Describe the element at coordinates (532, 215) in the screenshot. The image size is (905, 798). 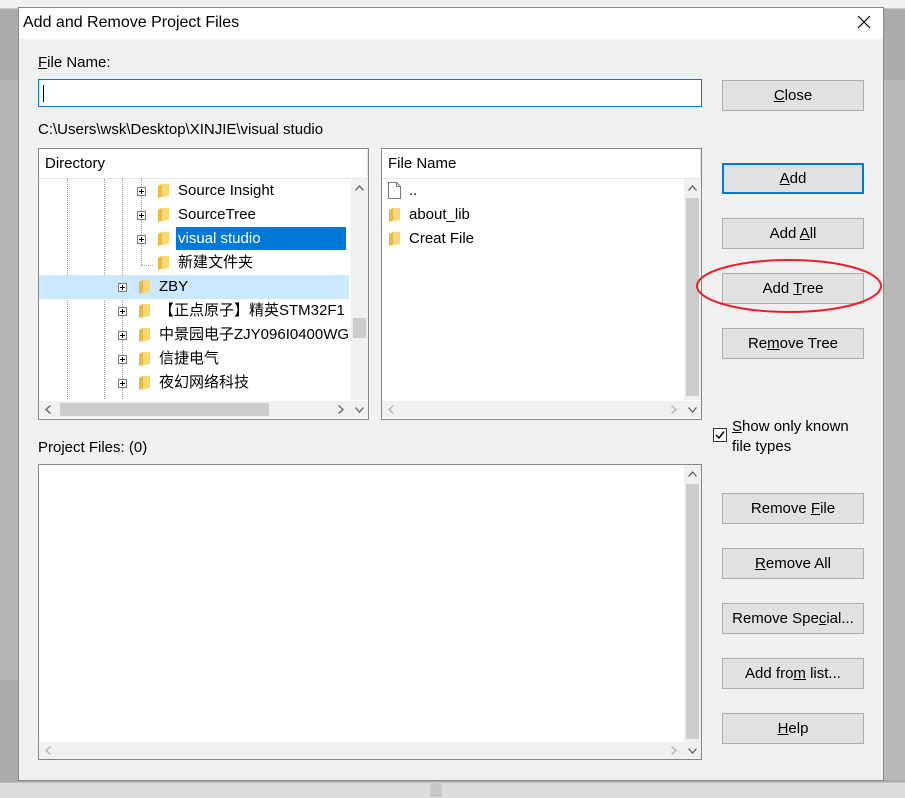
I see `file-item-about-lib: about_lib` at that location.